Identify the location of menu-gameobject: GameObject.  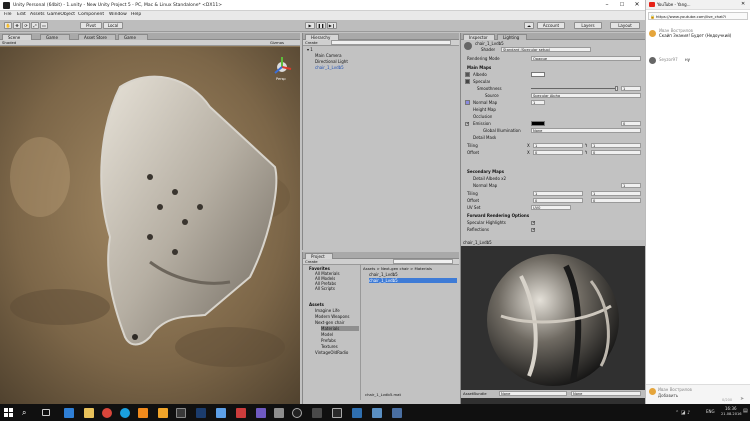
(61, 14).